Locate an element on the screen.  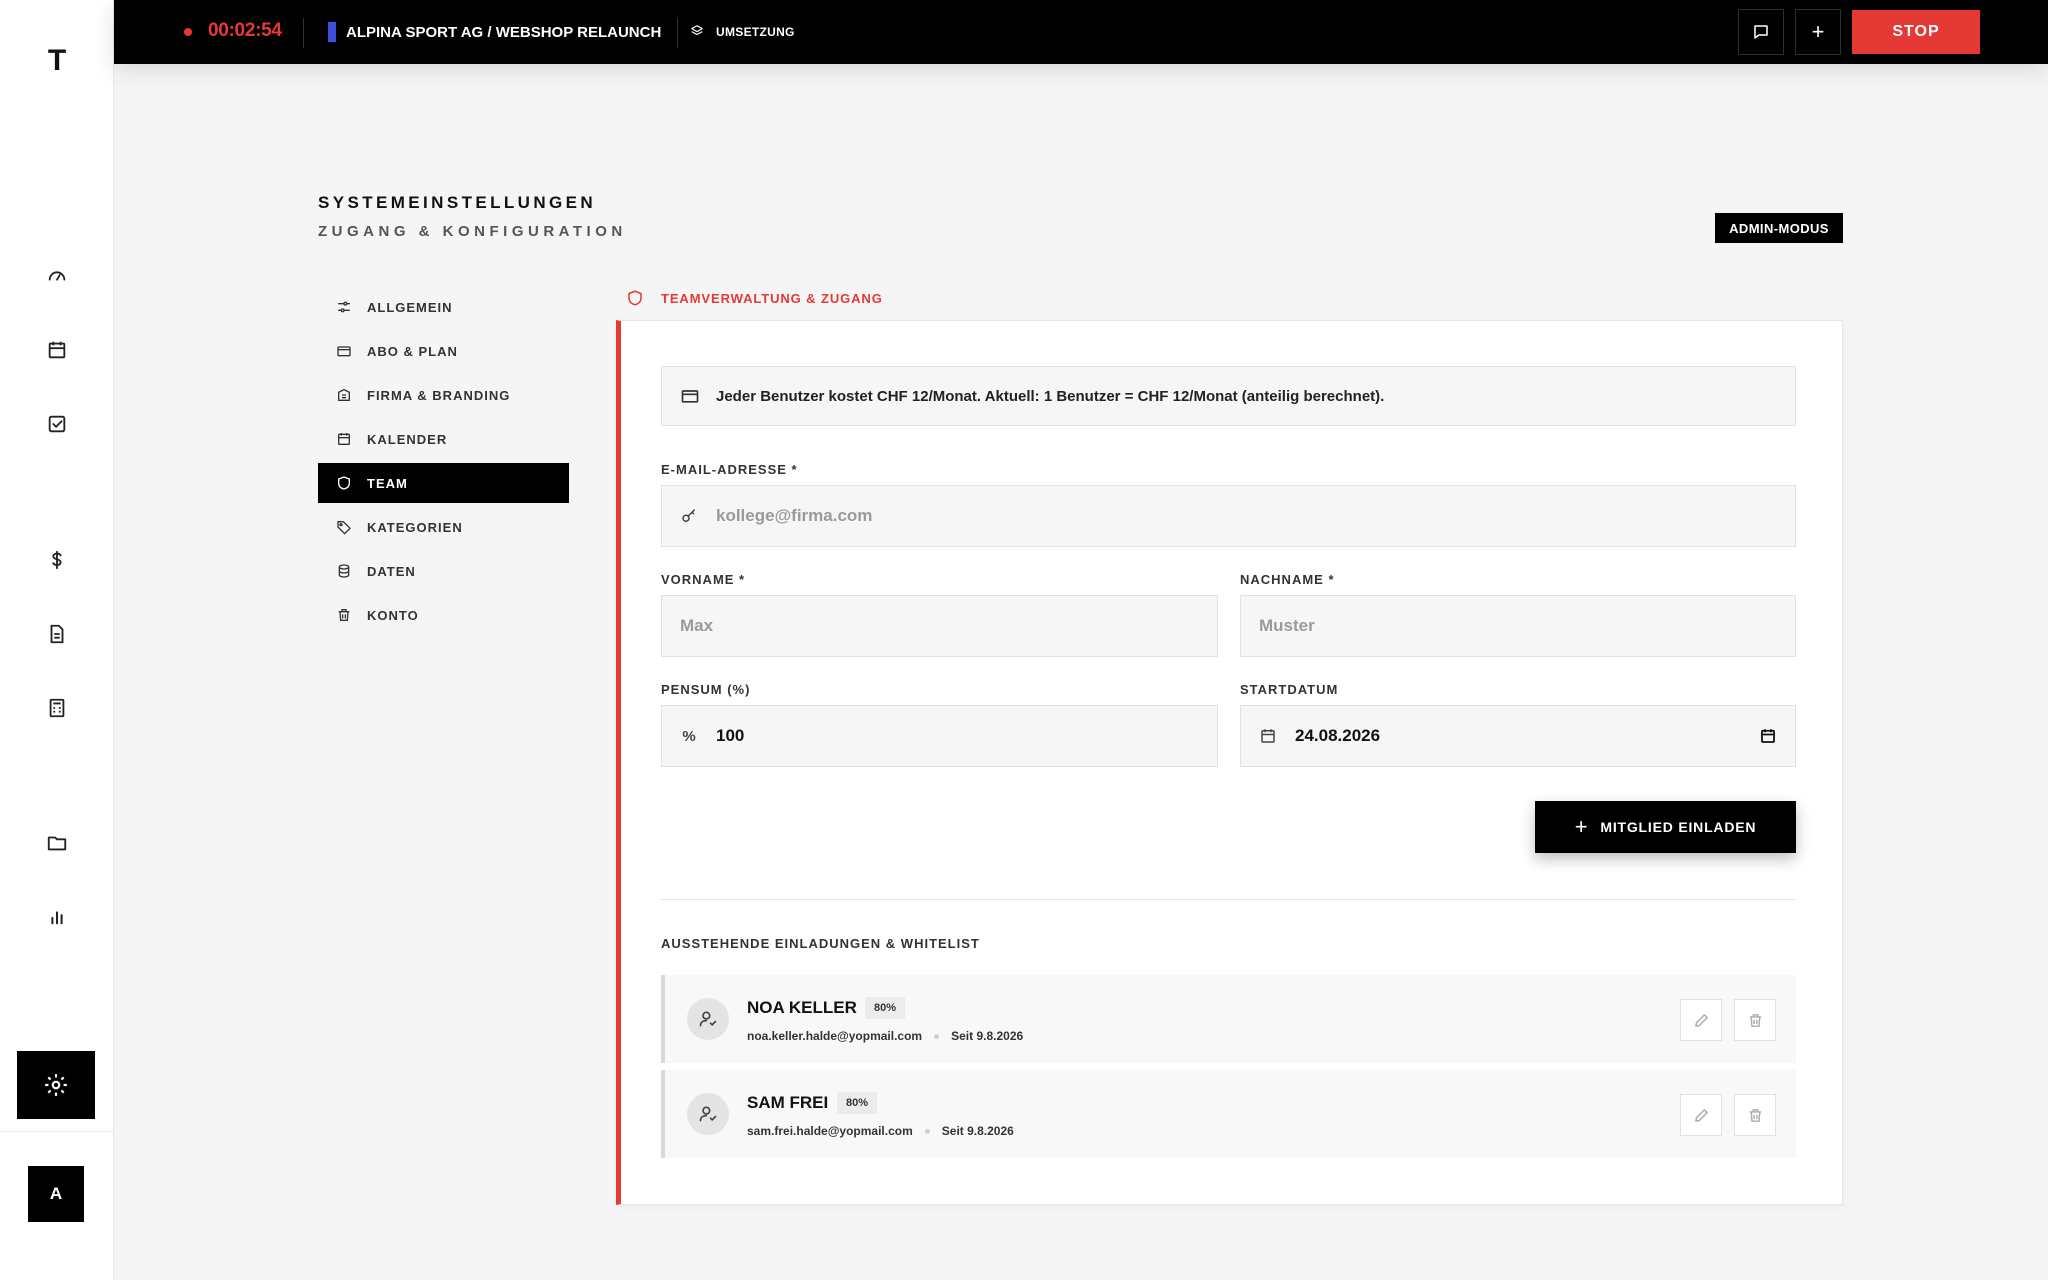
settings-nav-daten: DATEN is located at coordinates (443, 571).